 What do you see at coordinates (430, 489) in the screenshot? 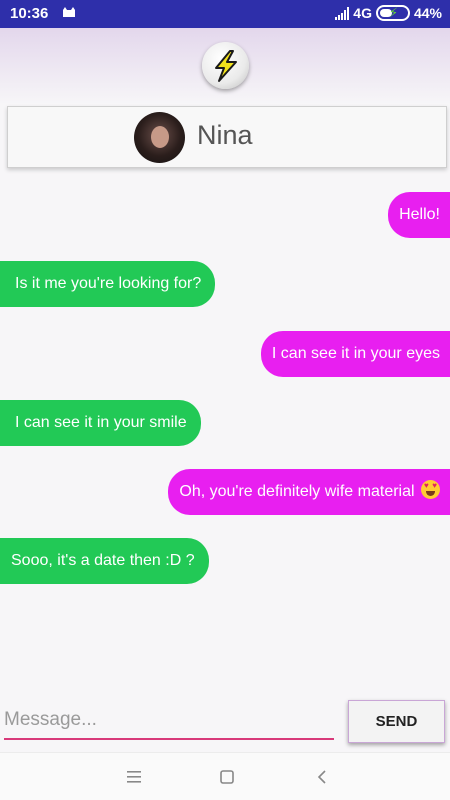
I see `heart-eyes-emoji-icon` at bounding box center [430, 489].